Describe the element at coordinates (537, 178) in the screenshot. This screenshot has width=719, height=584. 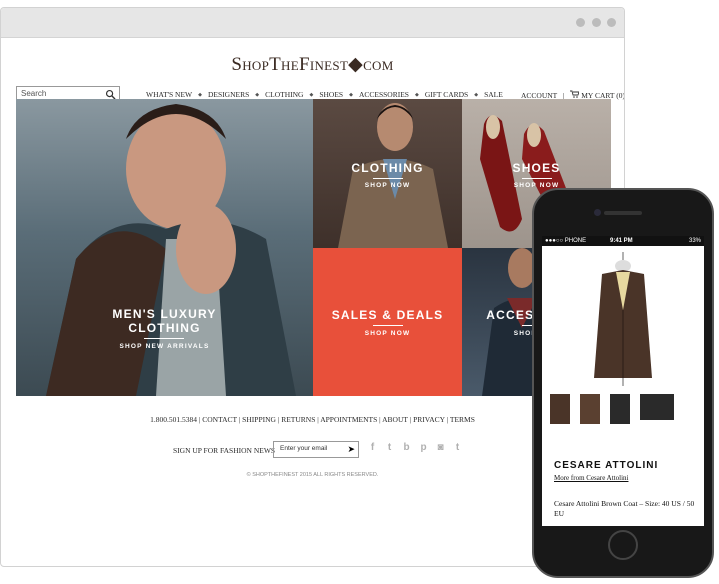
I see `shoes-divider` at that location.